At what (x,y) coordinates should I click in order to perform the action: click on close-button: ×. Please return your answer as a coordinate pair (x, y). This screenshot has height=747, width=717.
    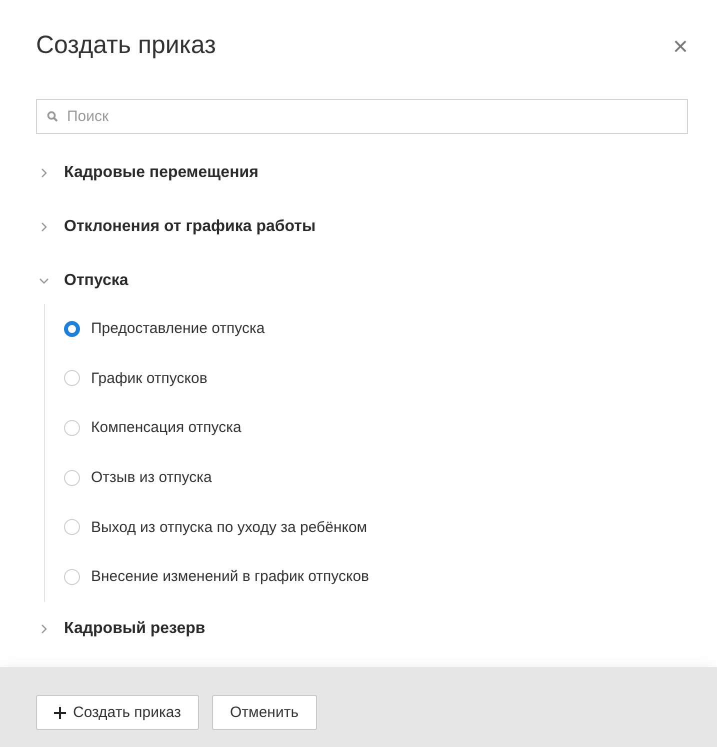
    Looking at the image, I should click on (680, 46).